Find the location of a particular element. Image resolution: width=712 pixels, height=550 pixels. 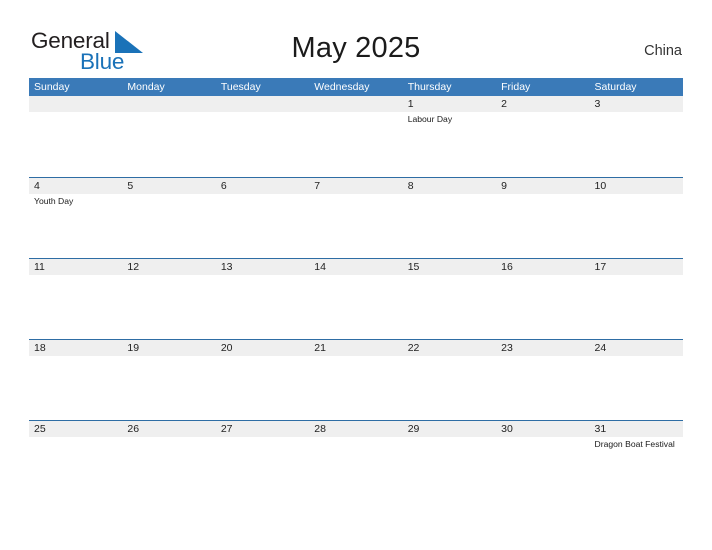

calendar-day-cell: 28 is located at coordinates (356, 465).